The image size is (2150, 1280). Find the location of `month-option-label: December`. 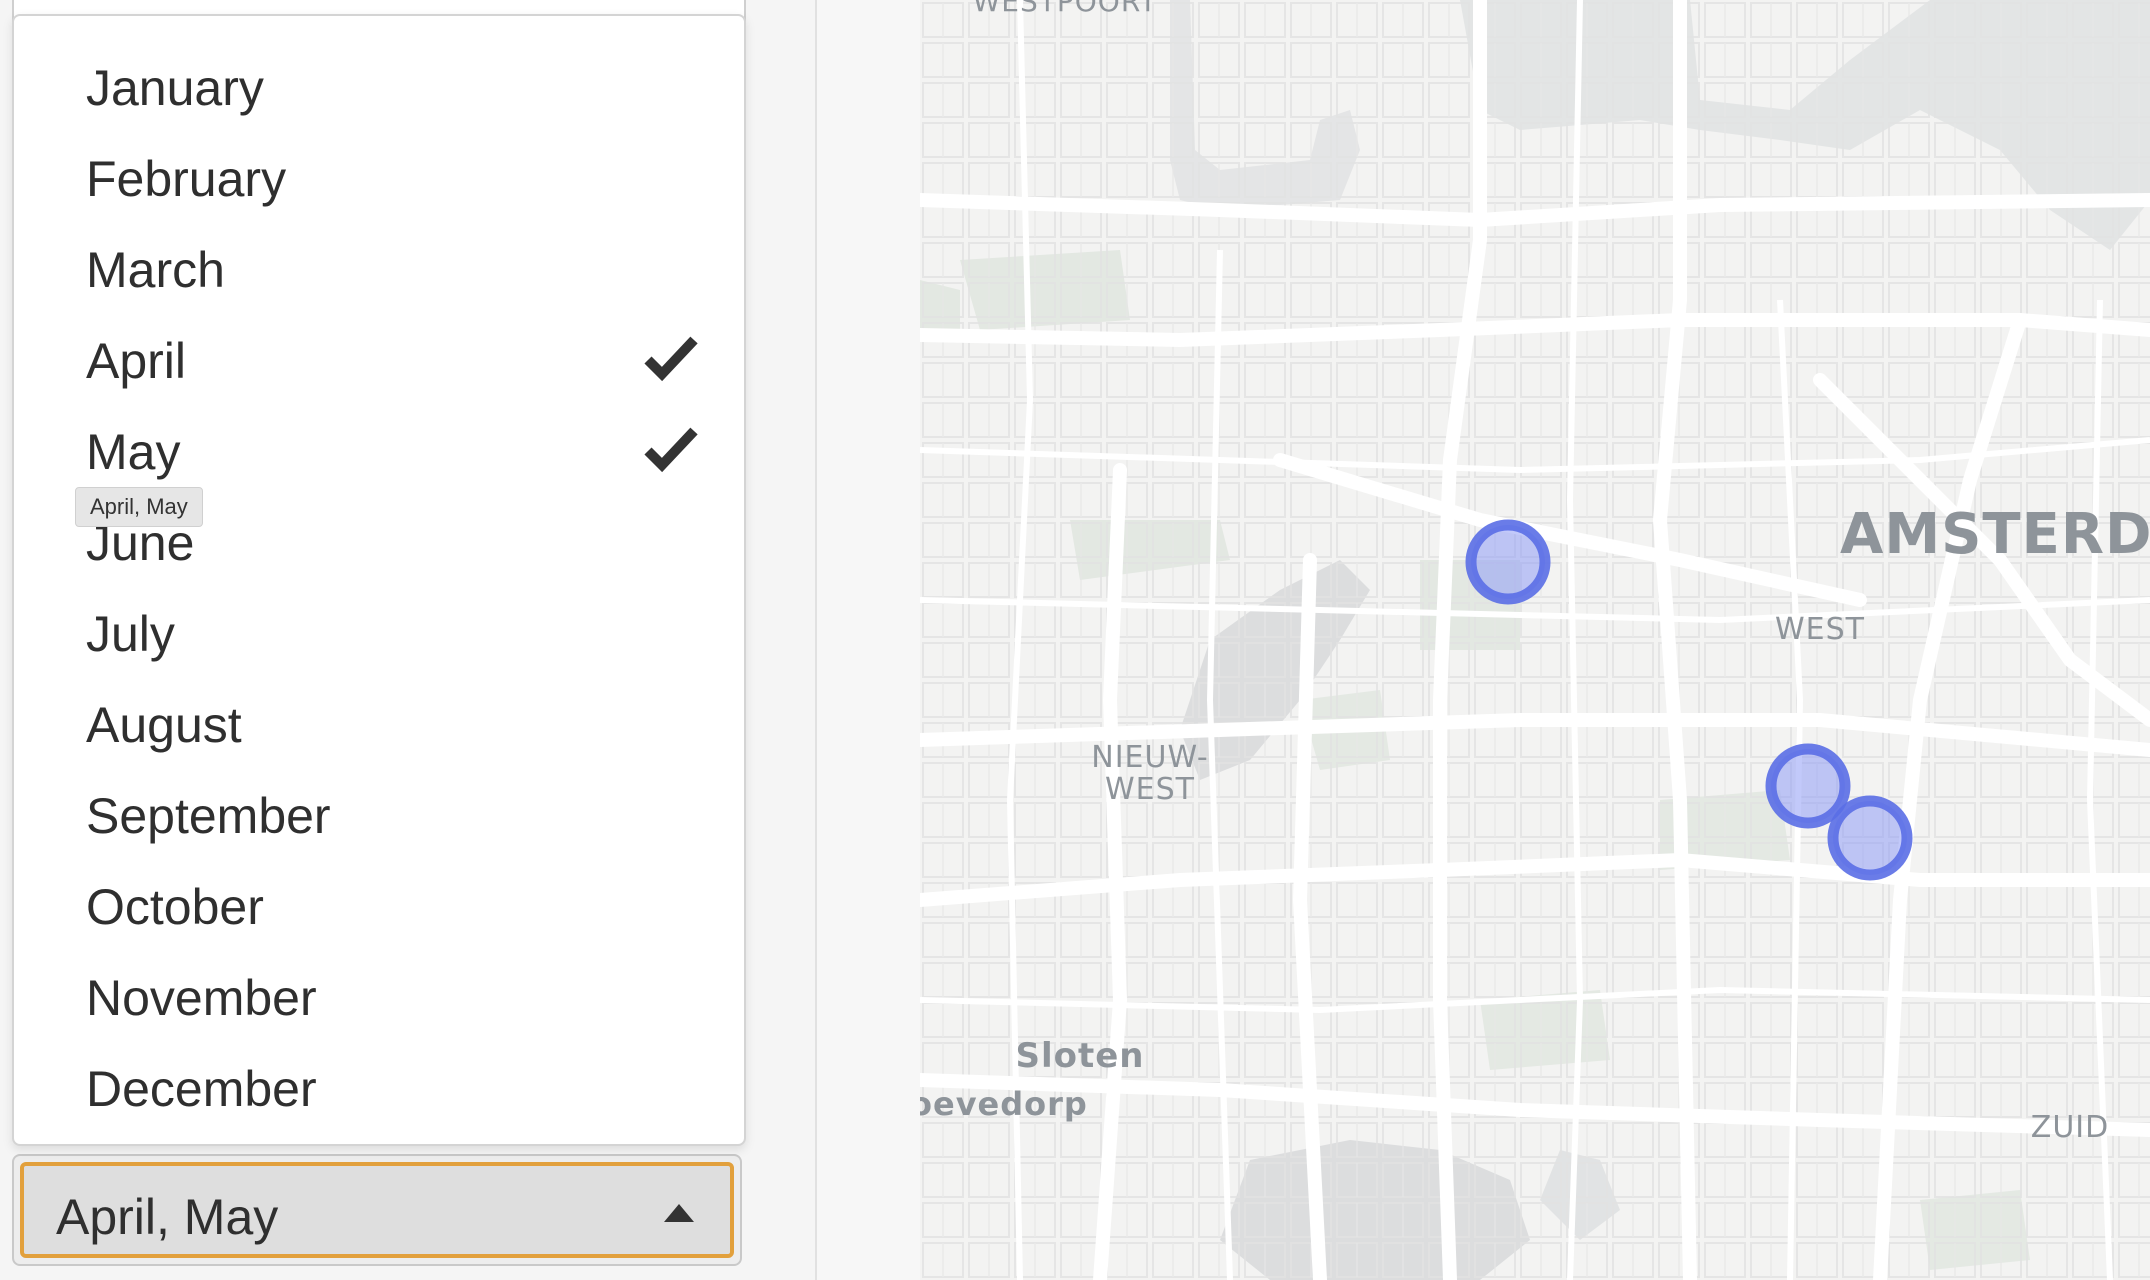

month-option-label: December is located at coordinates (201, 1089).